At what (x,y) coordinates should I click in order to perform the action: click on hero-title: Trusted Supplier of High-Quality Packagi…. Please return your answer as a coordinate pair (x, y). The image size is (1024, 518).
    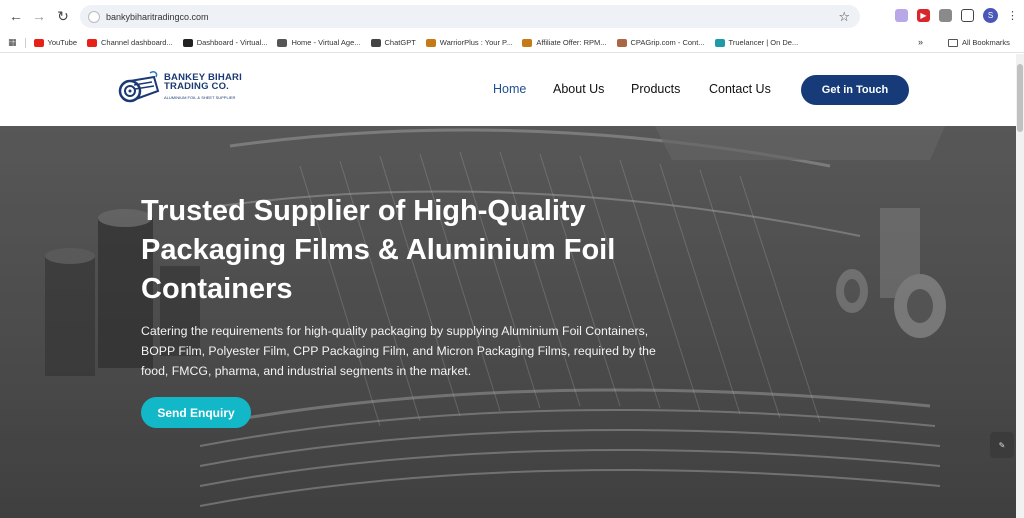
    Looking at the image, I should click on (378, 250).